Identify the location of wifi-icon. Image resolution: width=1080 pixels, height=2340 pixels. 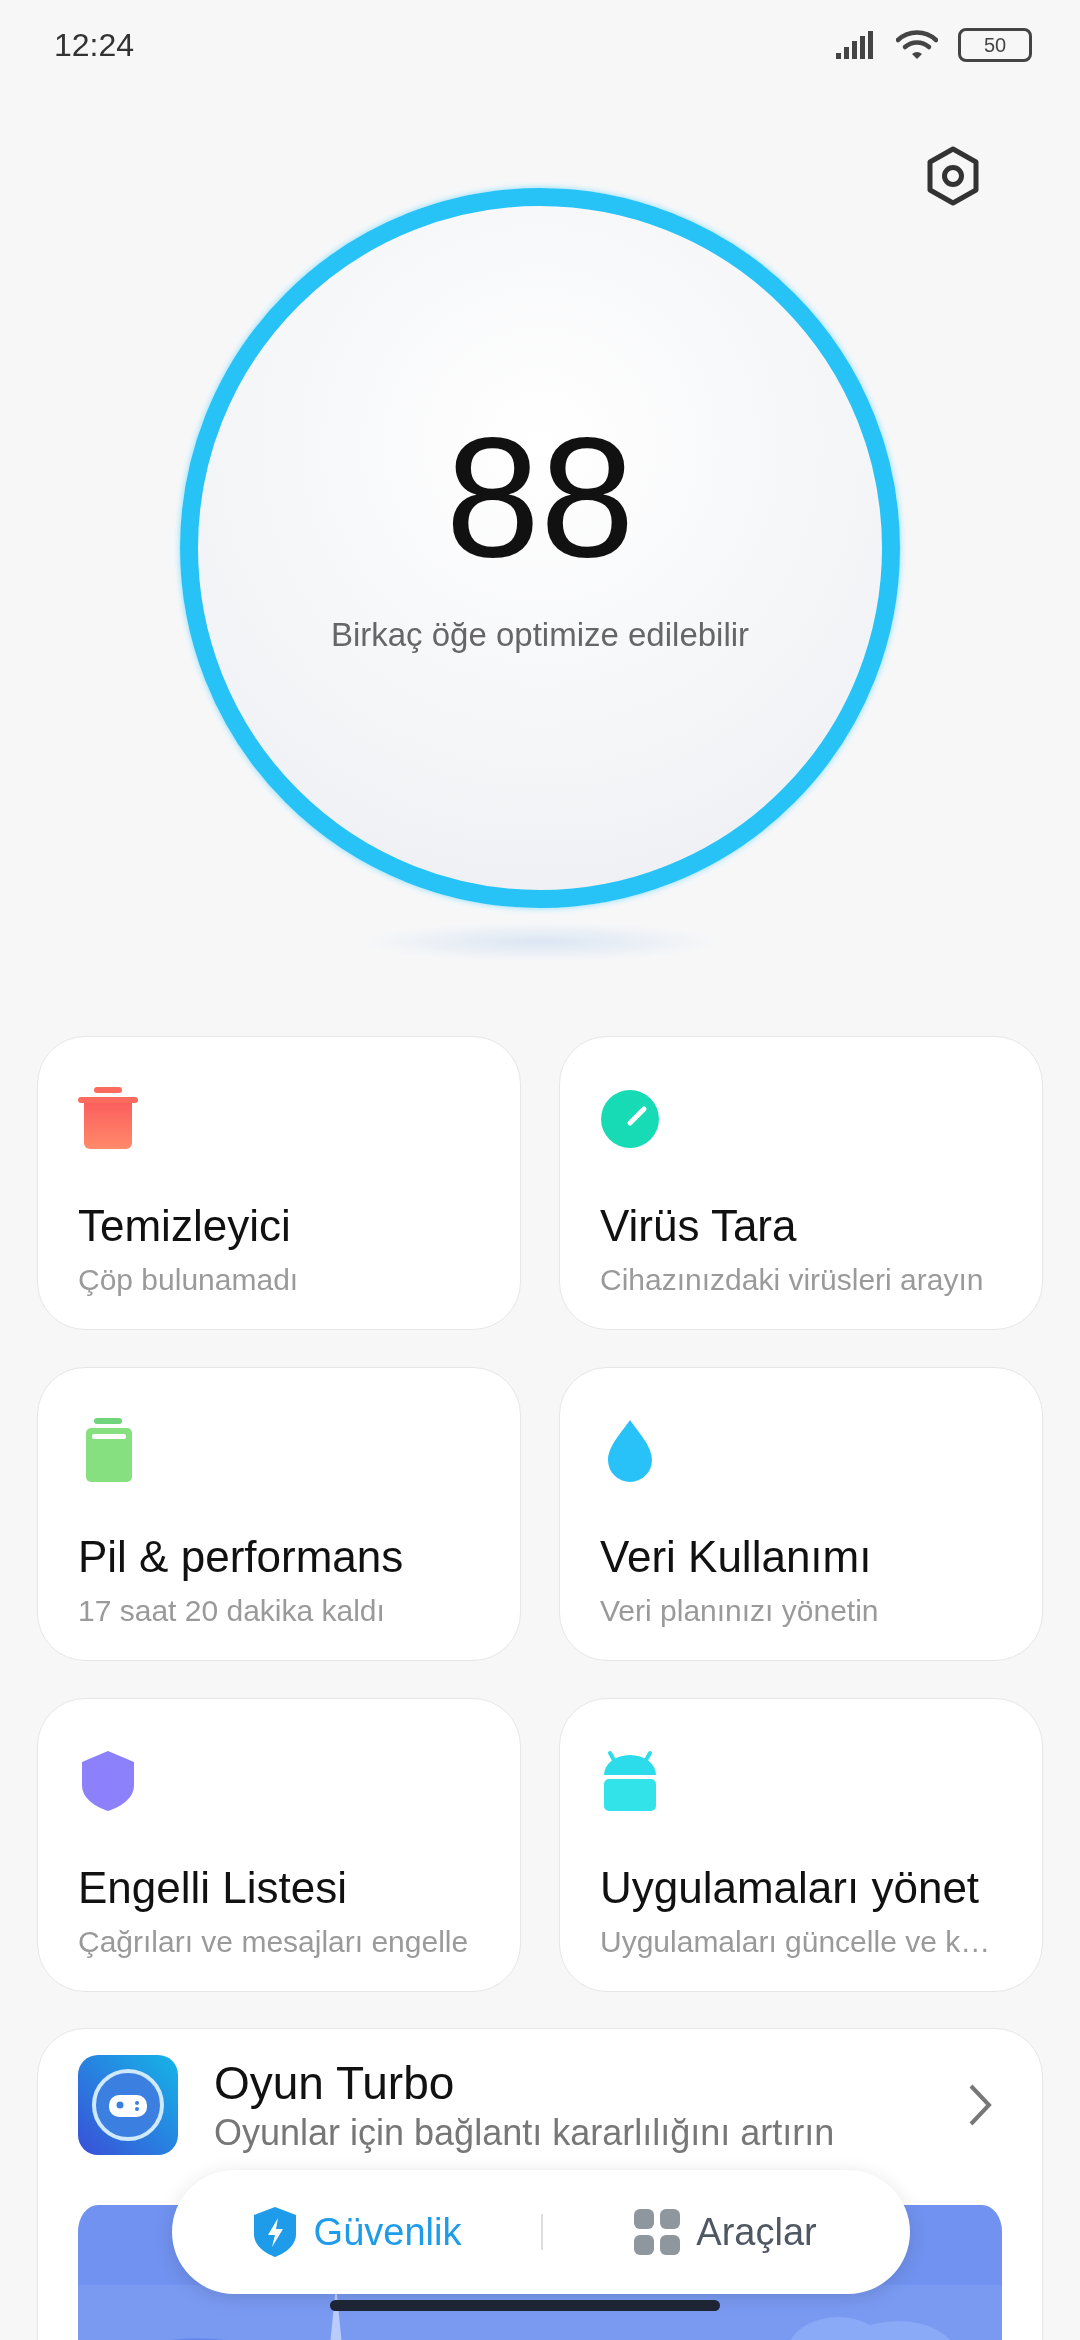
(917, 45).